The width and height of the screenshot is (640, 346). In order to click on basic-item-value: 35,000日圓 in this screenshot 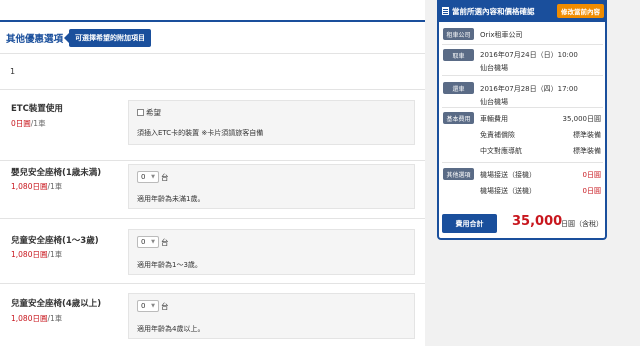, I will do `click(582, 119)`.